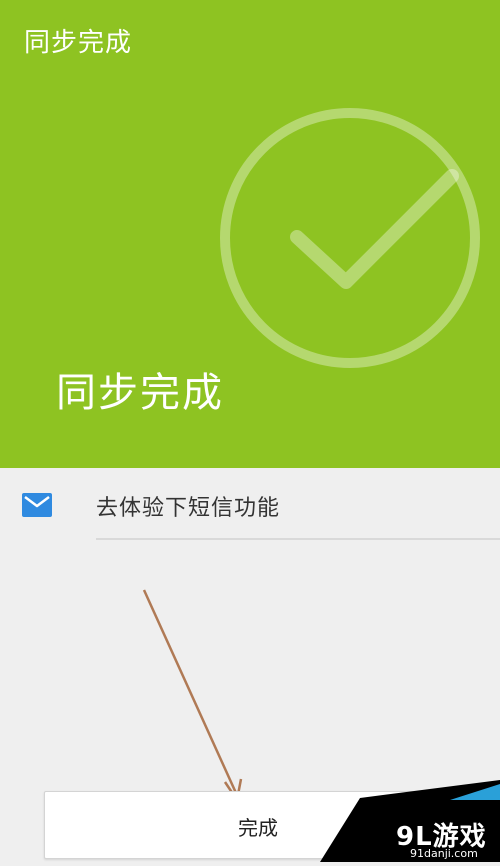 The image size is (500, 866). Describe the element at coordinates (192, 695) in the screenshot. I see `arrow-annotation` at that location.